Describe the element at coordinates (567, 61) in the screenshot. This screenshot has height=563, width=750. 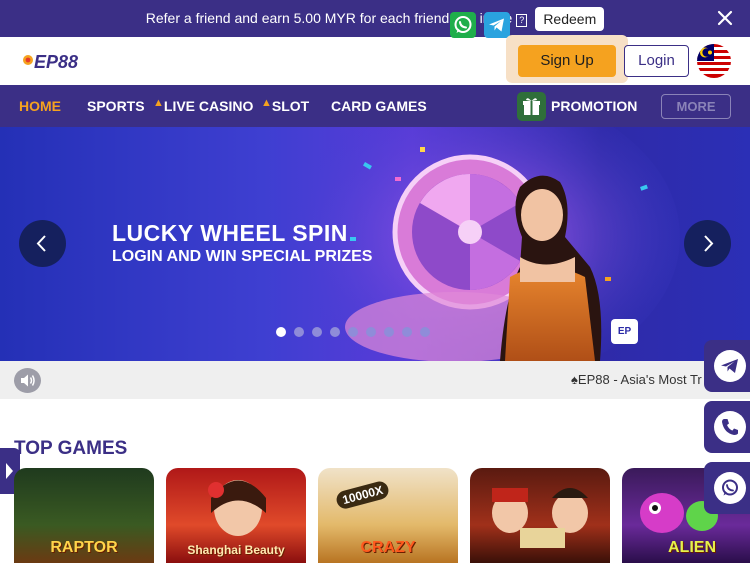
I see `signup-button: Sign Up` at that location.